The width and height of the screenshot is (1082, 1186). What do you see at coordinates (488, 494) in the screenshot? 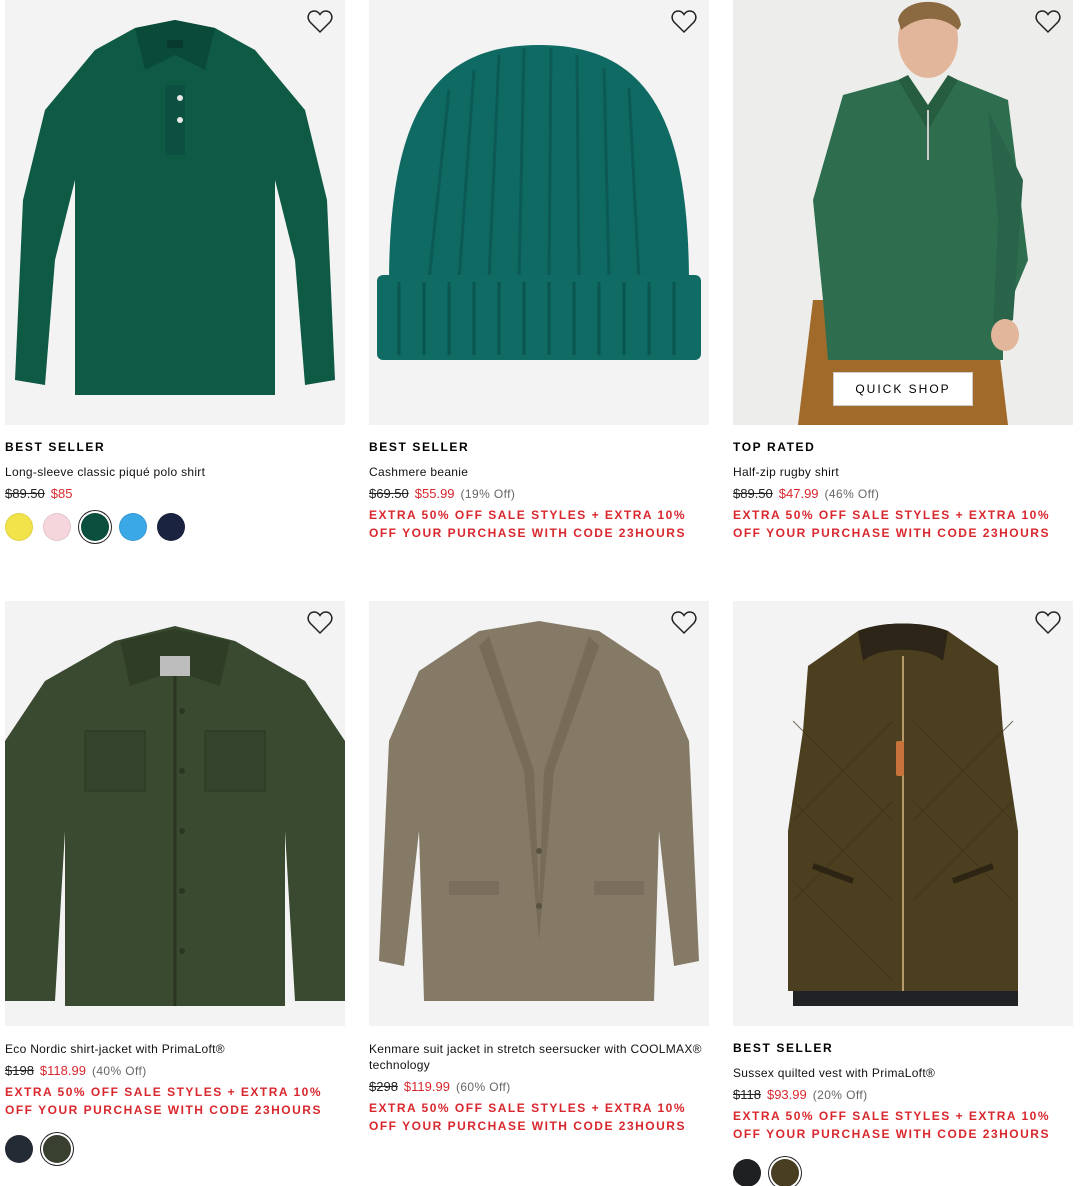
I see `discount-percent: (19% Off)` at bounding box center [488, 494].